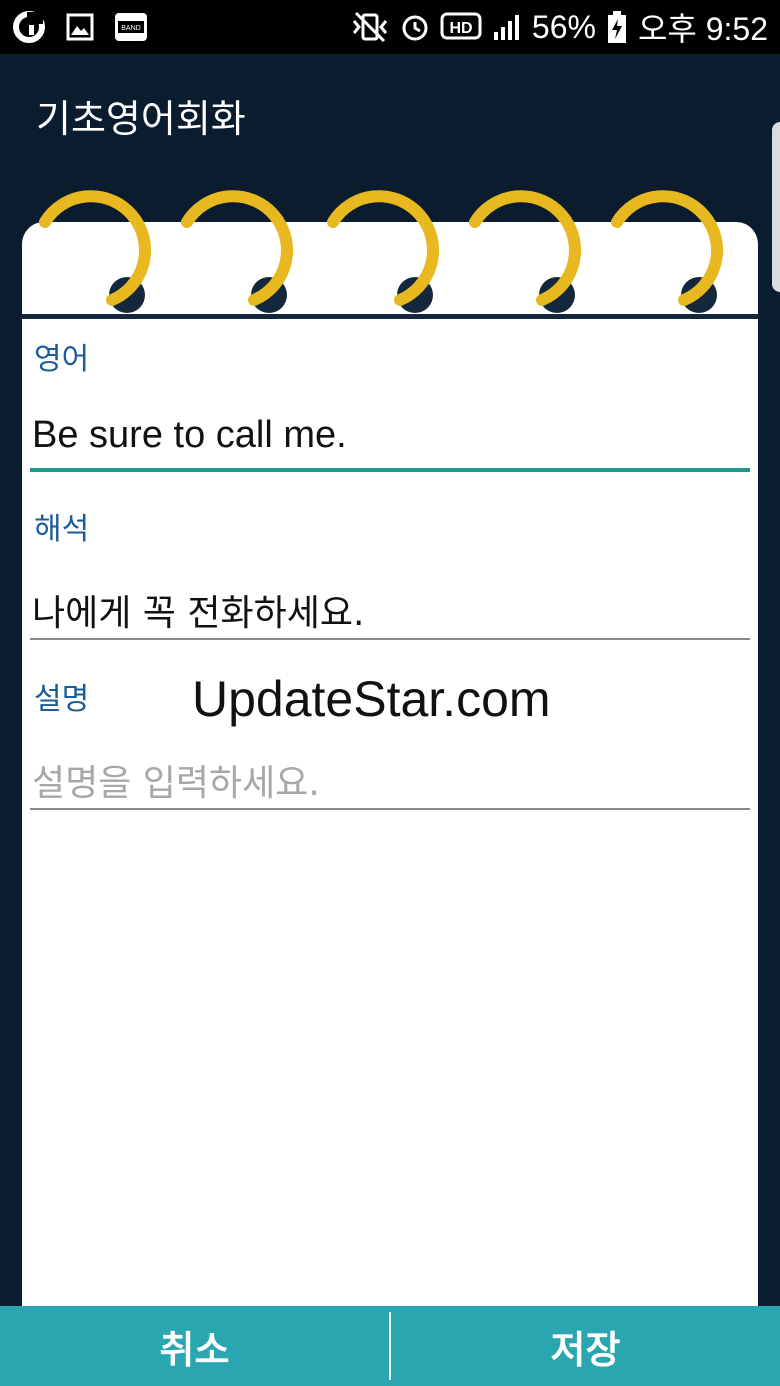 The height and width of the screenshot is (1386, 780). I want to click on save-button: 저장, so click(585, 1346).